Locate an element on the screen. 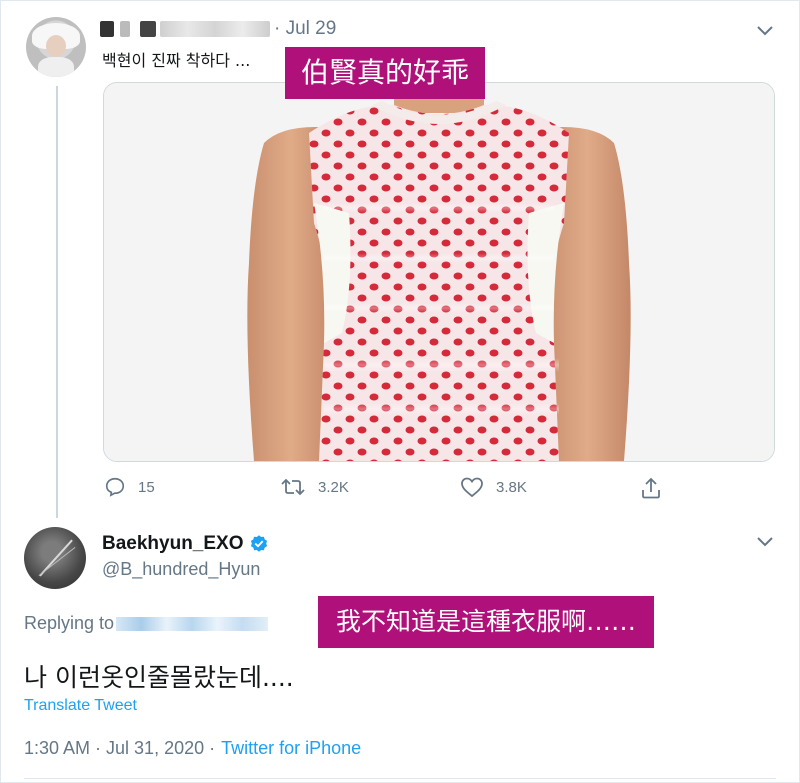  tweet-source-link: Twitter for iPhone is located at coordinates (291, 748).